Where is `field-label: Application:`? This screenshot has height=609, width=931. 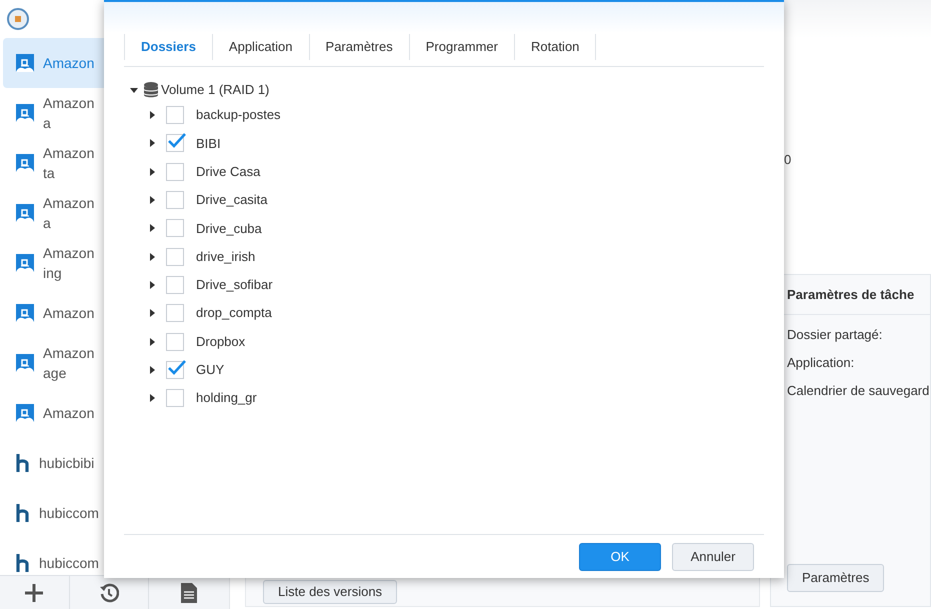 field-label: Application: is located at coordinates (821, 363).